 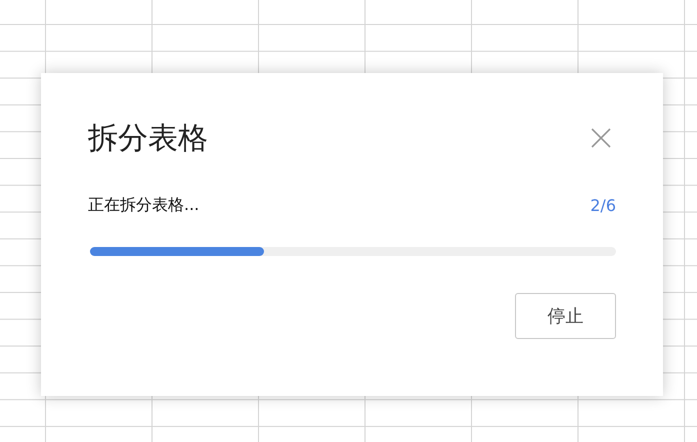 What do you see at coordinates (565, 316) in the screenshot?
I see `stop-button: 停止` at bounding box center [565, 316].